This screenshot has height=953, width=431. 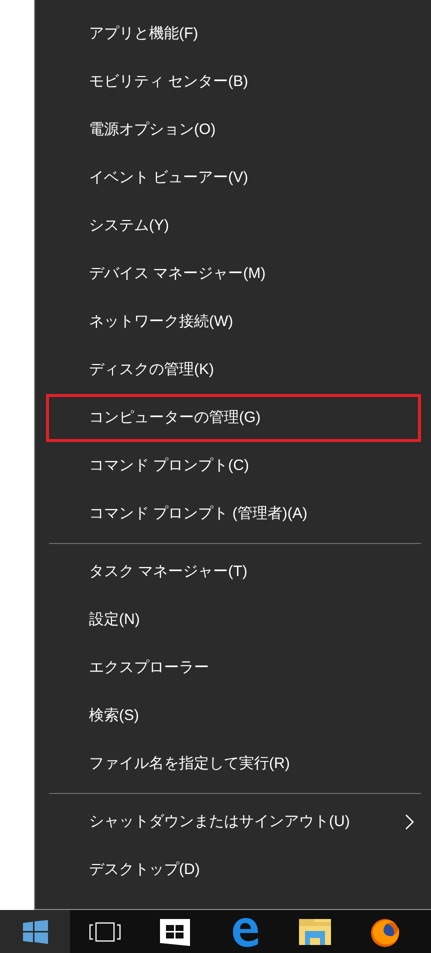 What do you see at coordinates (233, 514) in the screenshot?
I see `menu-item: コマンド プロンプト (管理者)(A)` at bounding box center [233, 514].